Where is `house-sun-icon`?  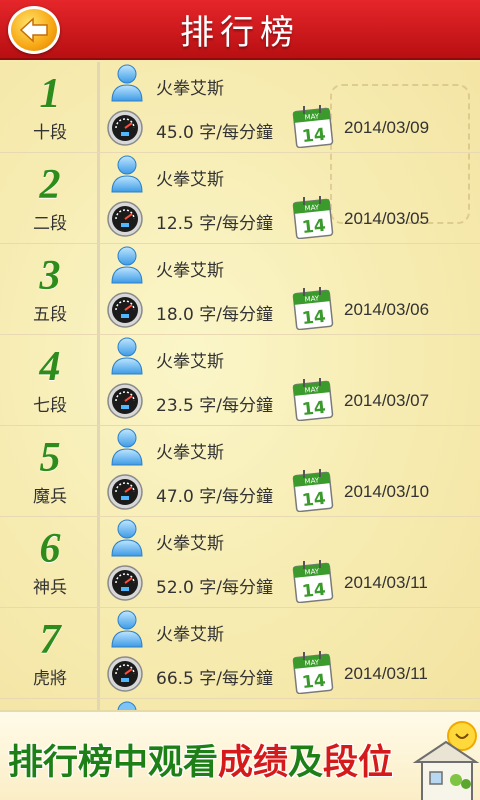 house-sun-icon is located at coordinates (446, 760).